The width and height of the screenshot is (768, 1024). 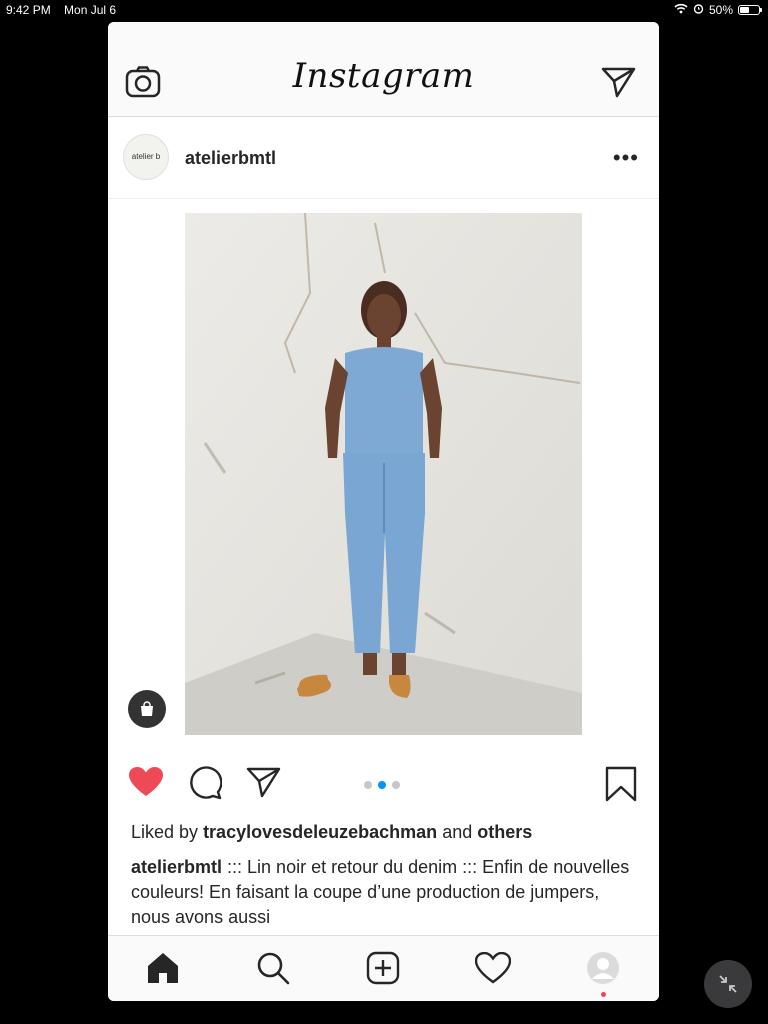 I want to click on app-header: Instagram, so click(x=383, y=69).